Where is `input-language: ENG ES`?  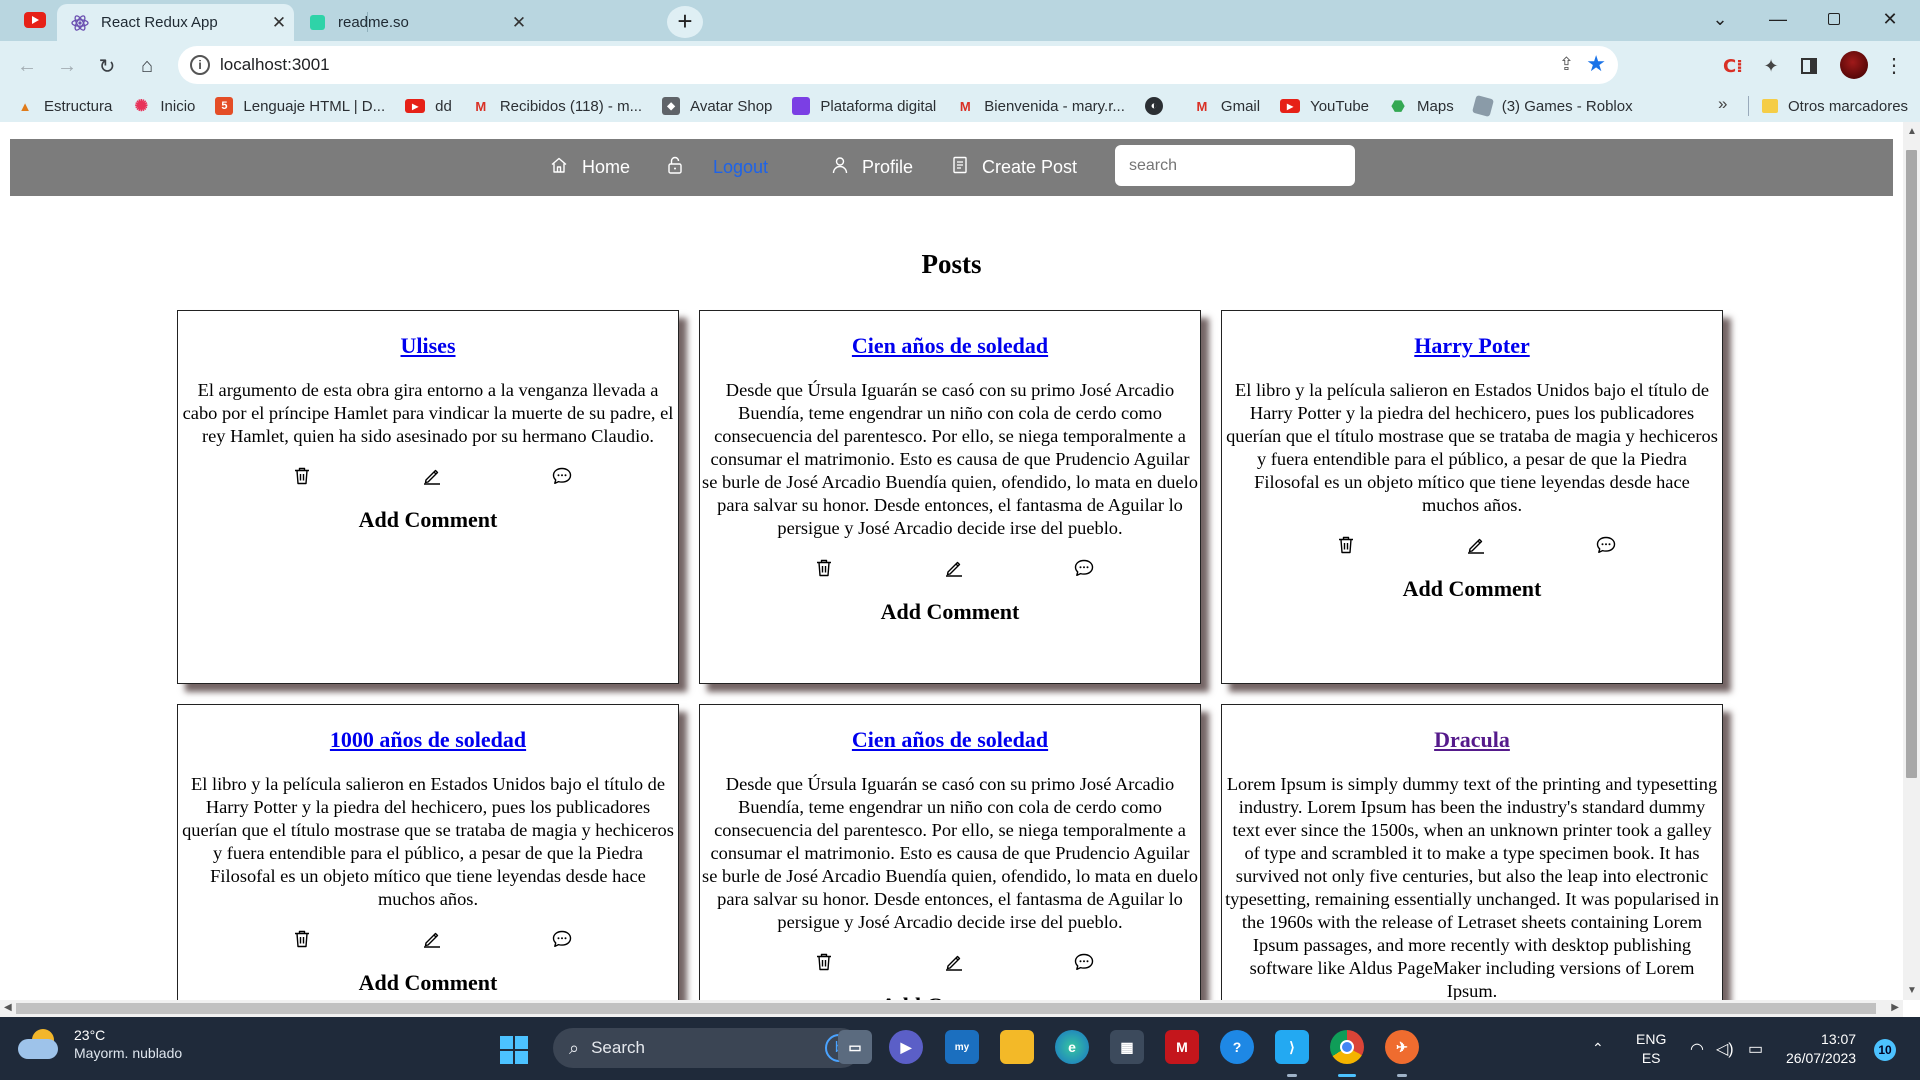 input-language: ENG ES is located at coordinates (1651, 1048).